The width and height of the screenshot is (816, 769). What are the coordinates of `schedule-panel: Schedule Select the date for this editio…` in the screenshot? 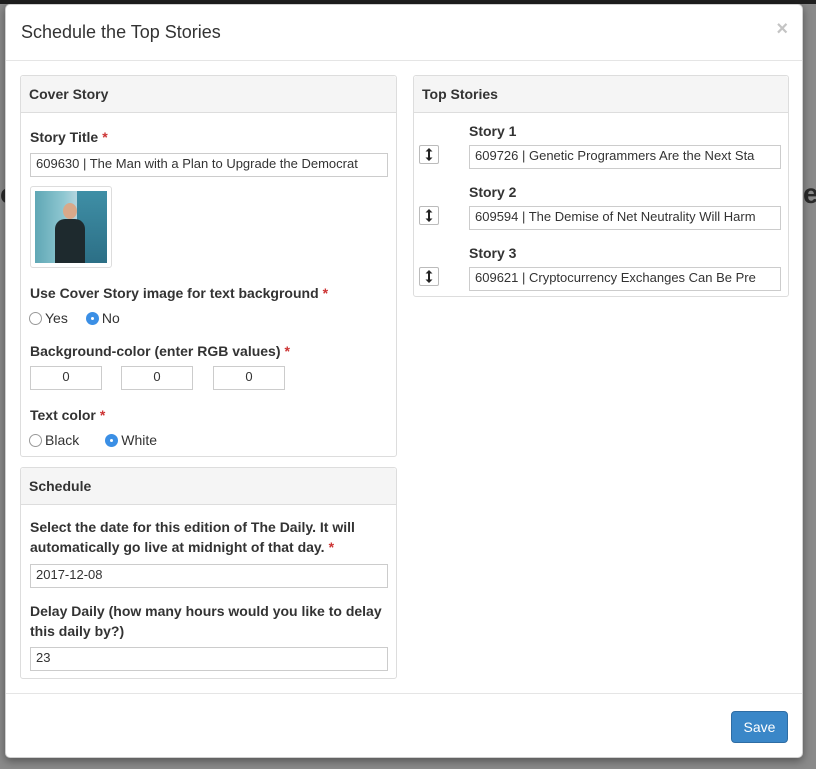 It's located at (208, 573).